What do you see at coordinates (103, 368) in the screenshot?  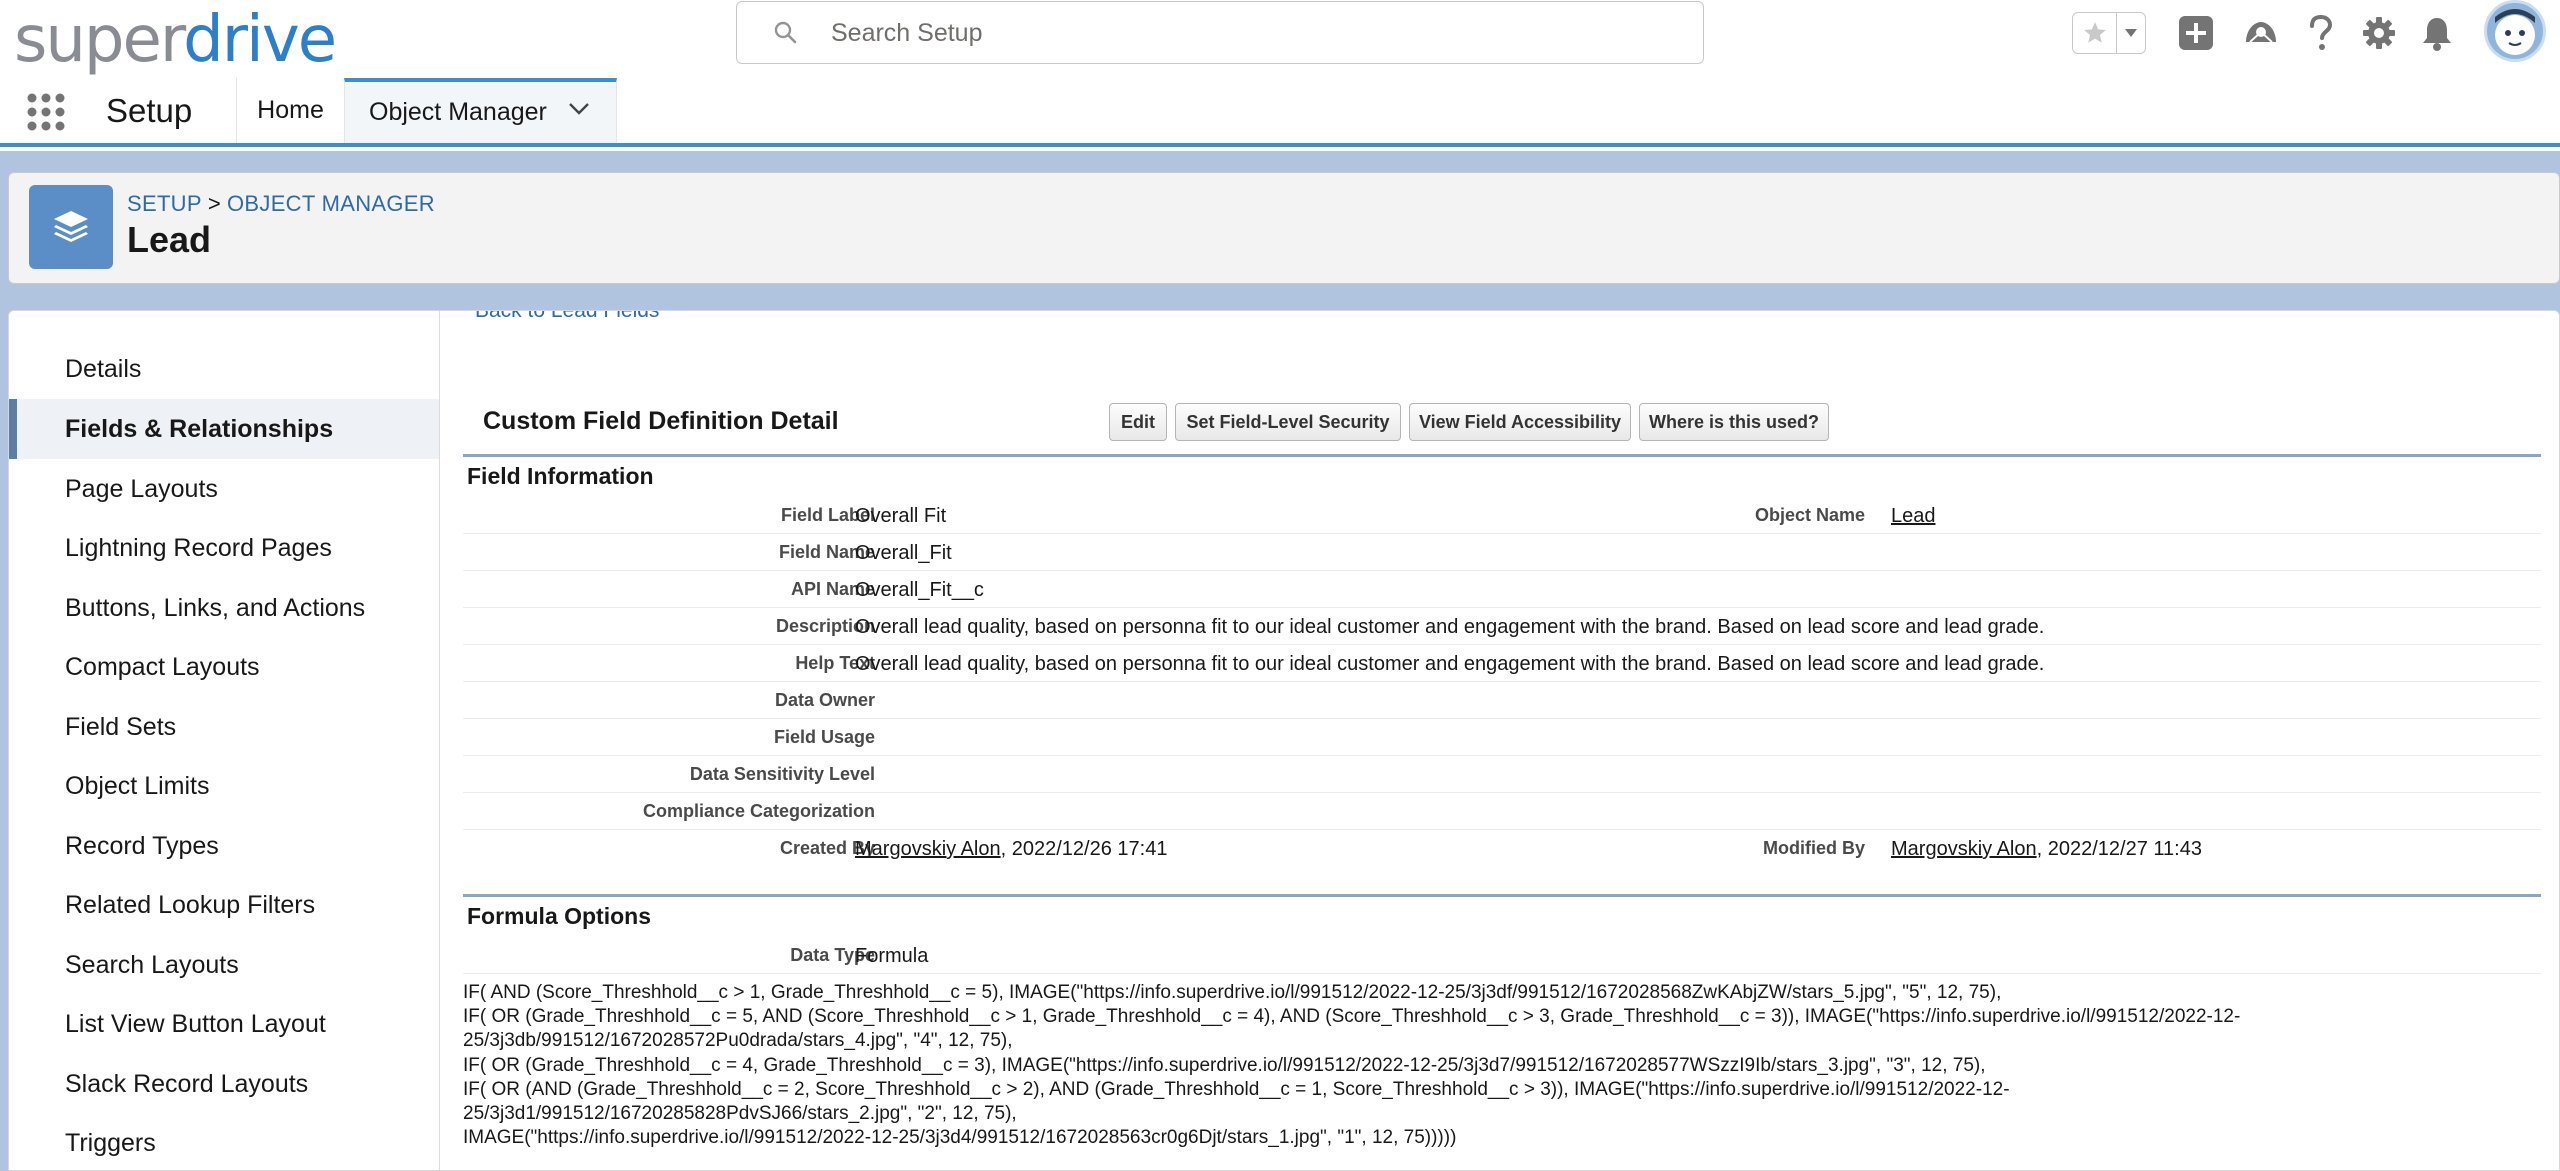 I see `sidebar-item-label: Details` at bounding box center [103, 368].